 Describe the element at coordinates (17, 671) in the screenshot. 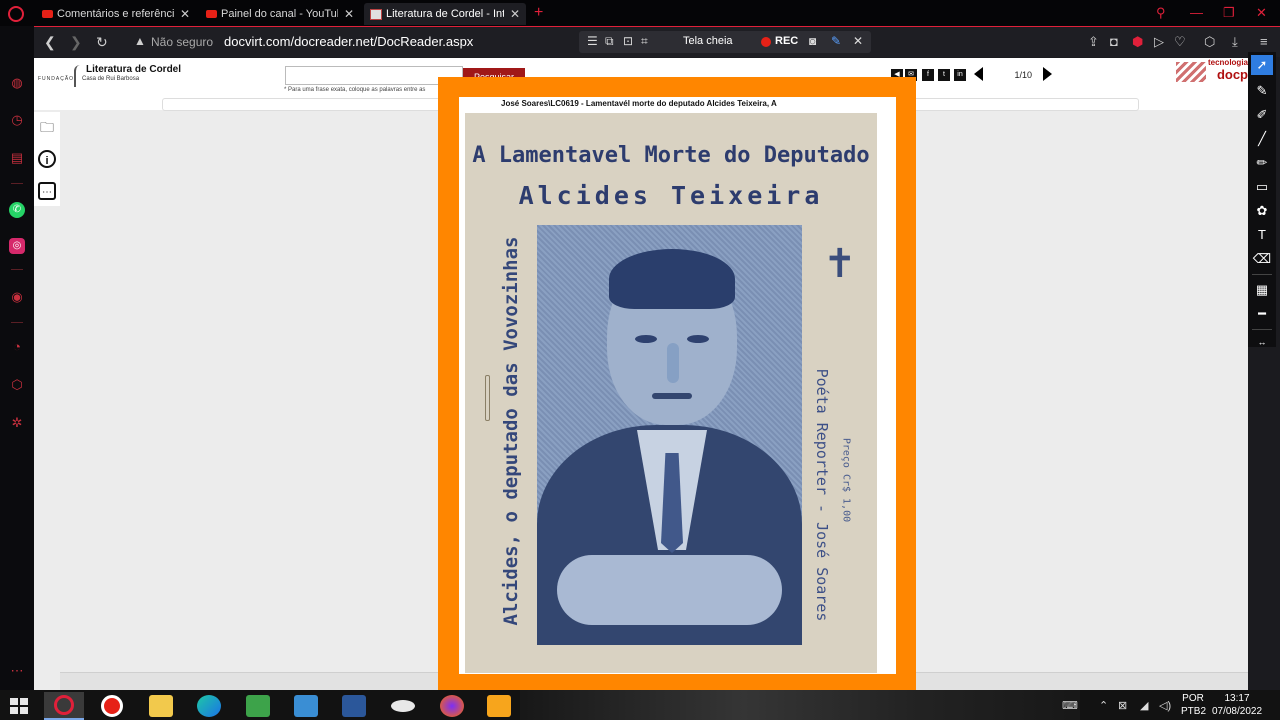

I see `more-icon: ⋯` at that location.